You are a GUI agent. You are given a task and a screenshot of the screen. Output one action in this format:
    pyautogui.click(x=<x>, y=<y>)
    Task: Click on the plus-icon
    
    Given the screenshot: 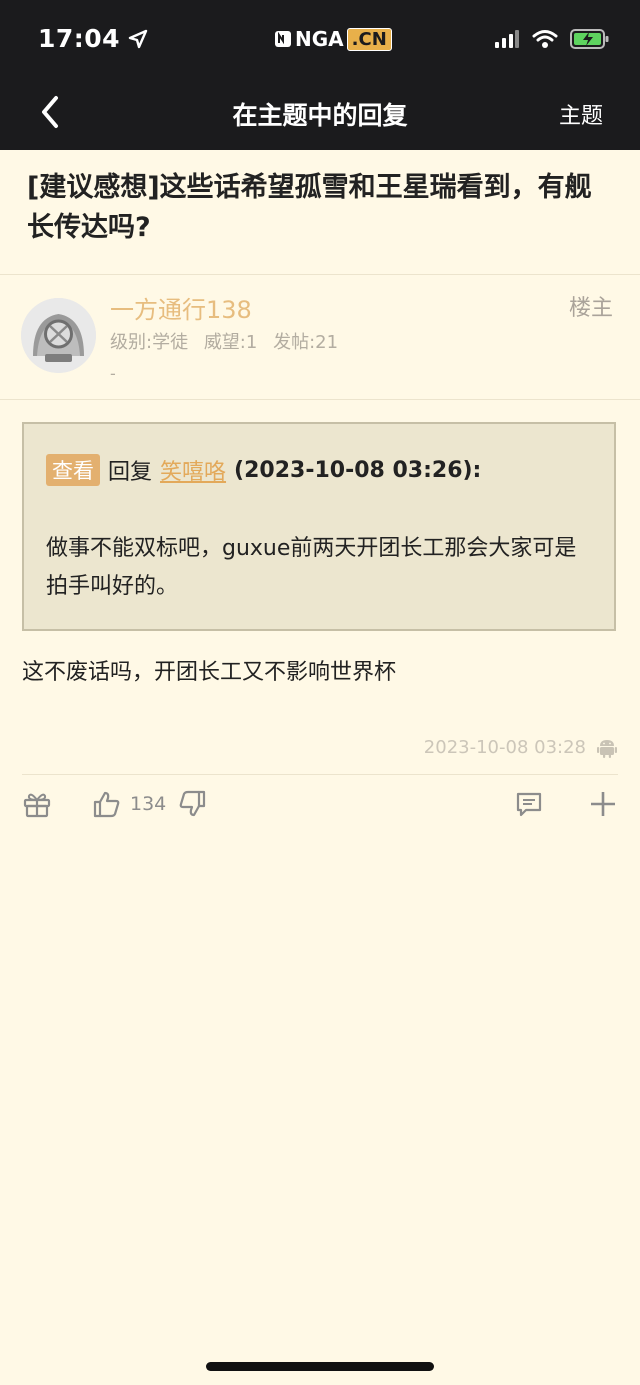 What is the action you would take?
    pyautogui.click(x=603, y=804)
    